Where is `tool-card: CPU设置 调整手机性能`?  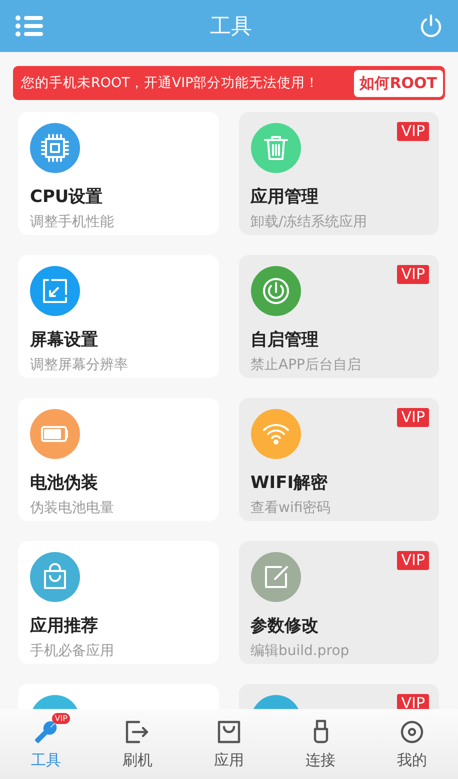
tool-card: CPU设置 调整手机性能 is located at coordinates (118, 173).